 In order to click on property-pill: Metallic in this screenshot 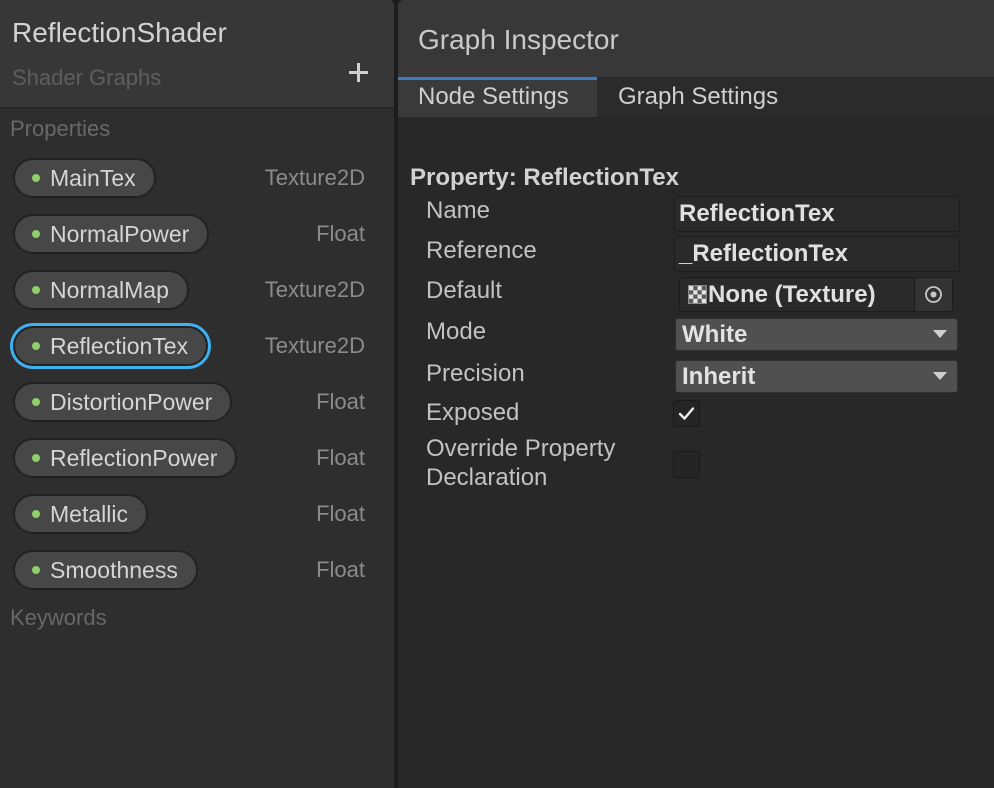, I will do `click(80, 514)`.